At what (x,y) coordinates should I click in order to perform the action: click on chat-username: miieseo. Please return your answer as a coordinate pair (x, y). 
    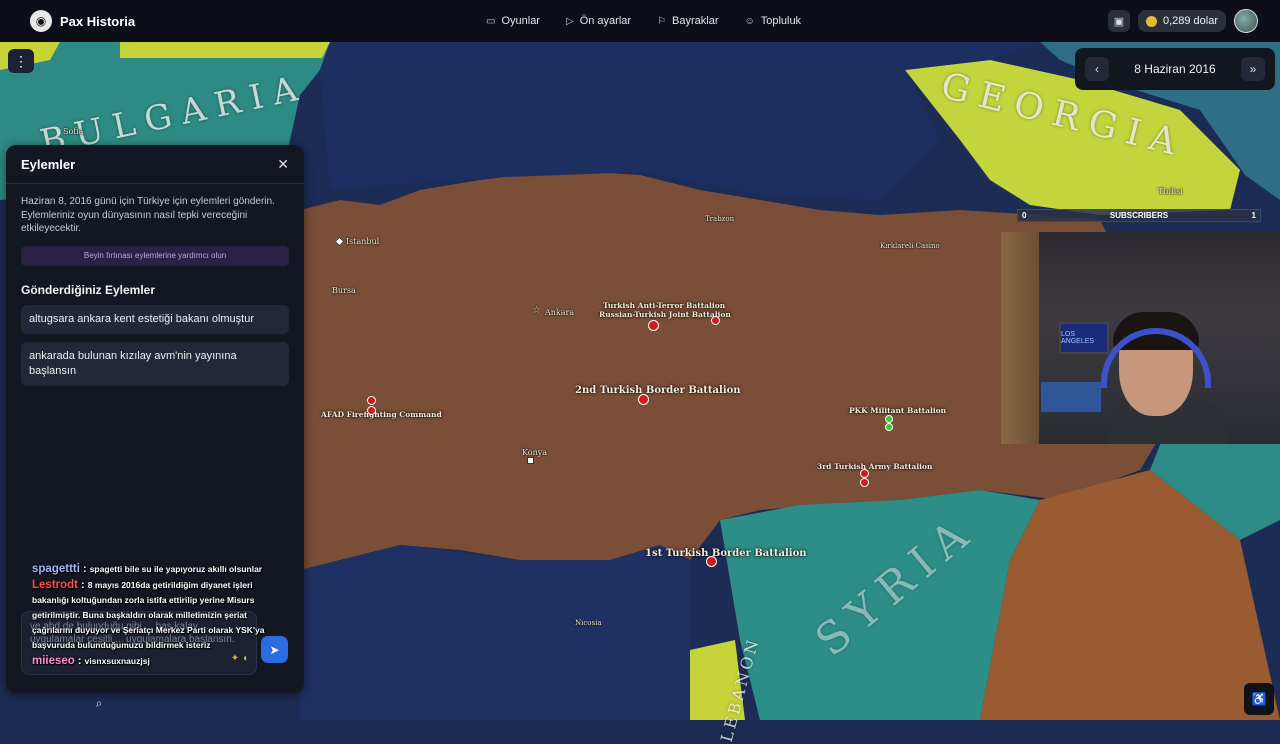
    Looking at the image, I should click on (53, 661).